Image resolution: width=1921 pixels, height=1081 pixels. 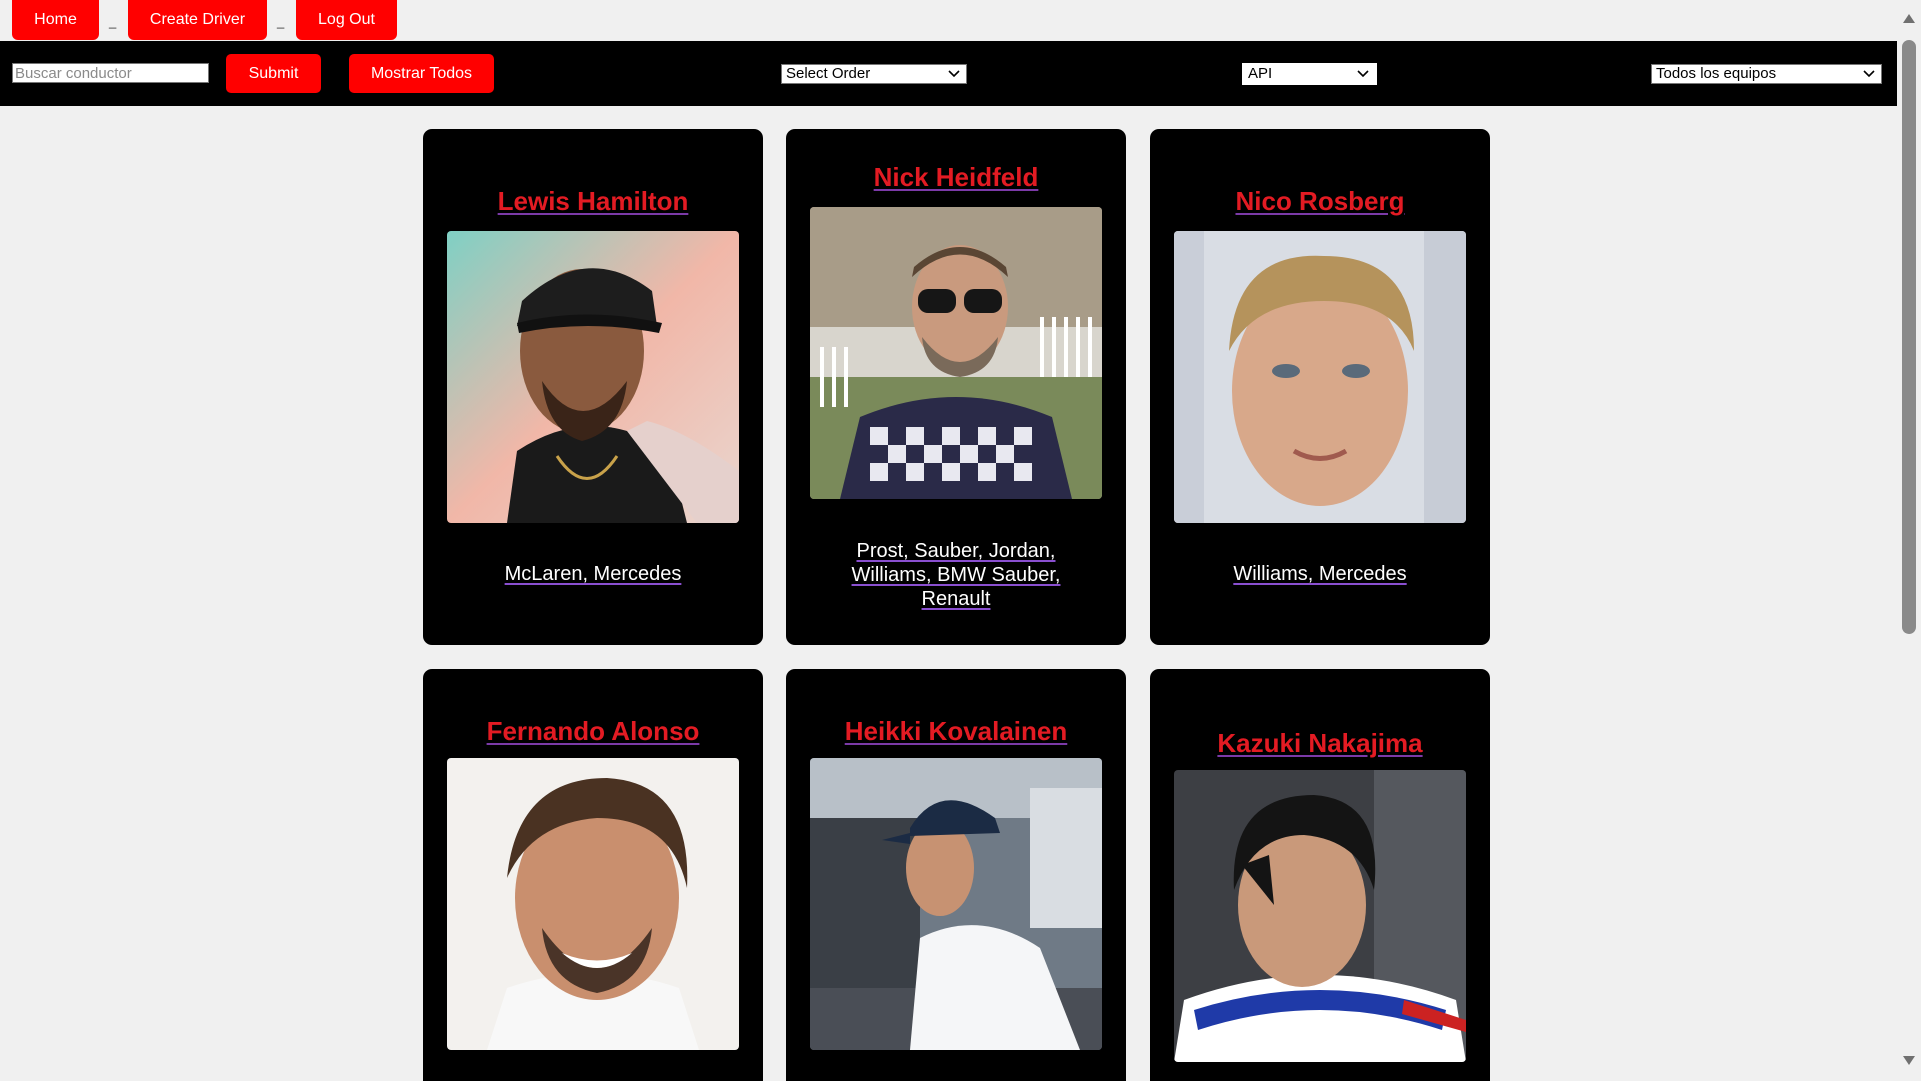 I want to click on team-select-value: Todos los equipos, so click(x=1716, y=73).